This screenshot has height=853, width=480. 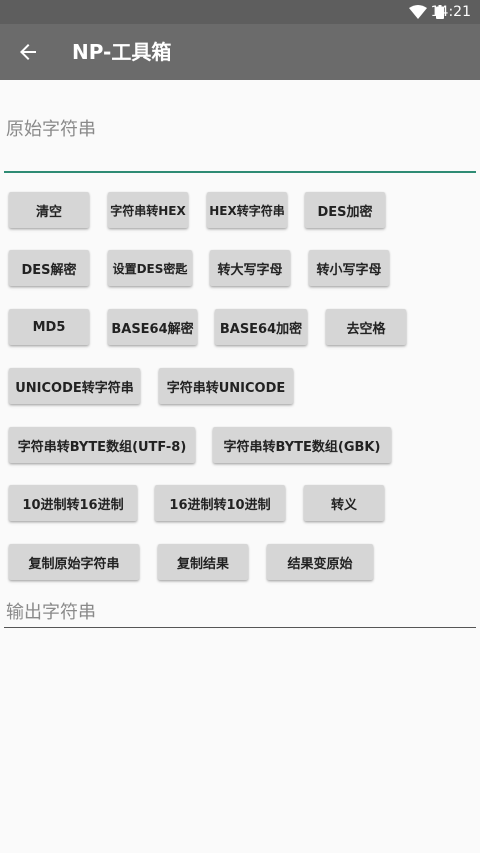 What do you see at coordinates (74, 386) in the screenshot?
I see `unicode-to-str-button: UNICODE转字符串` at bounding box center [74, 386].